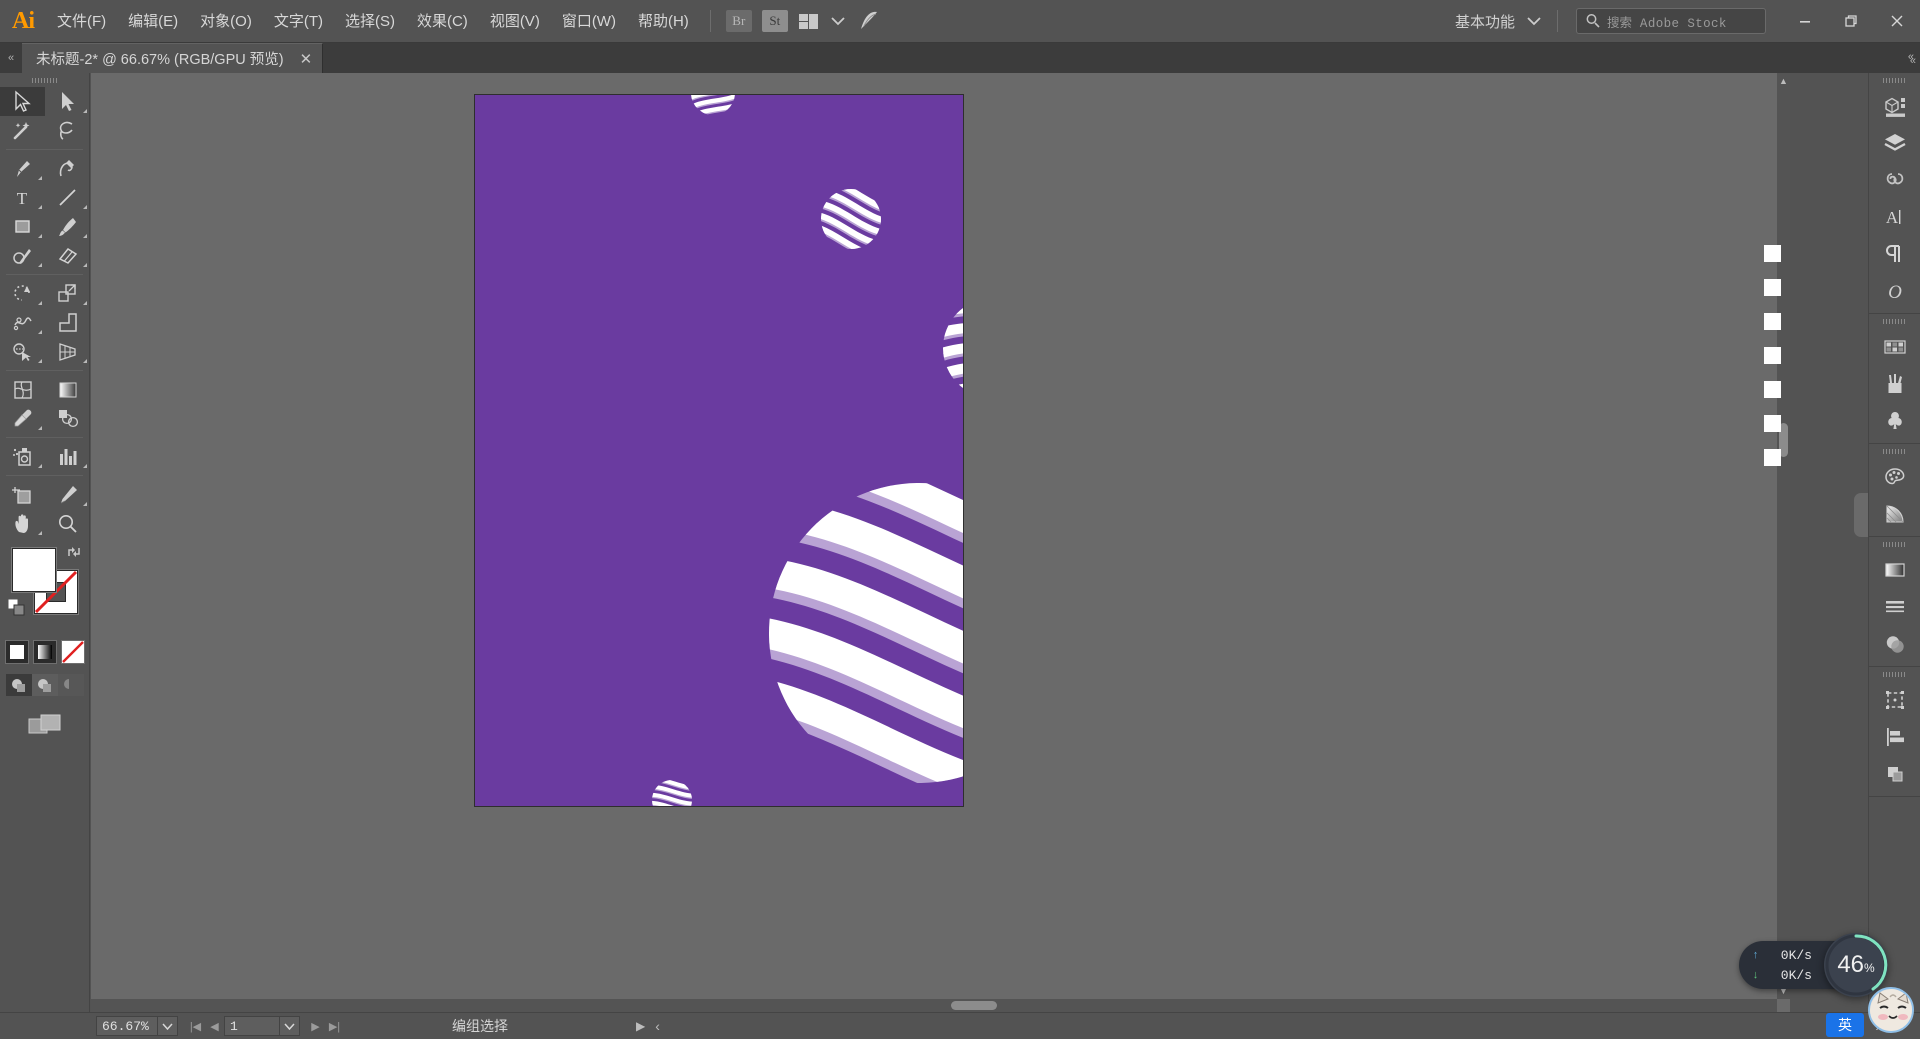  I want to click on color-panel-icon, so click(1894, 476).